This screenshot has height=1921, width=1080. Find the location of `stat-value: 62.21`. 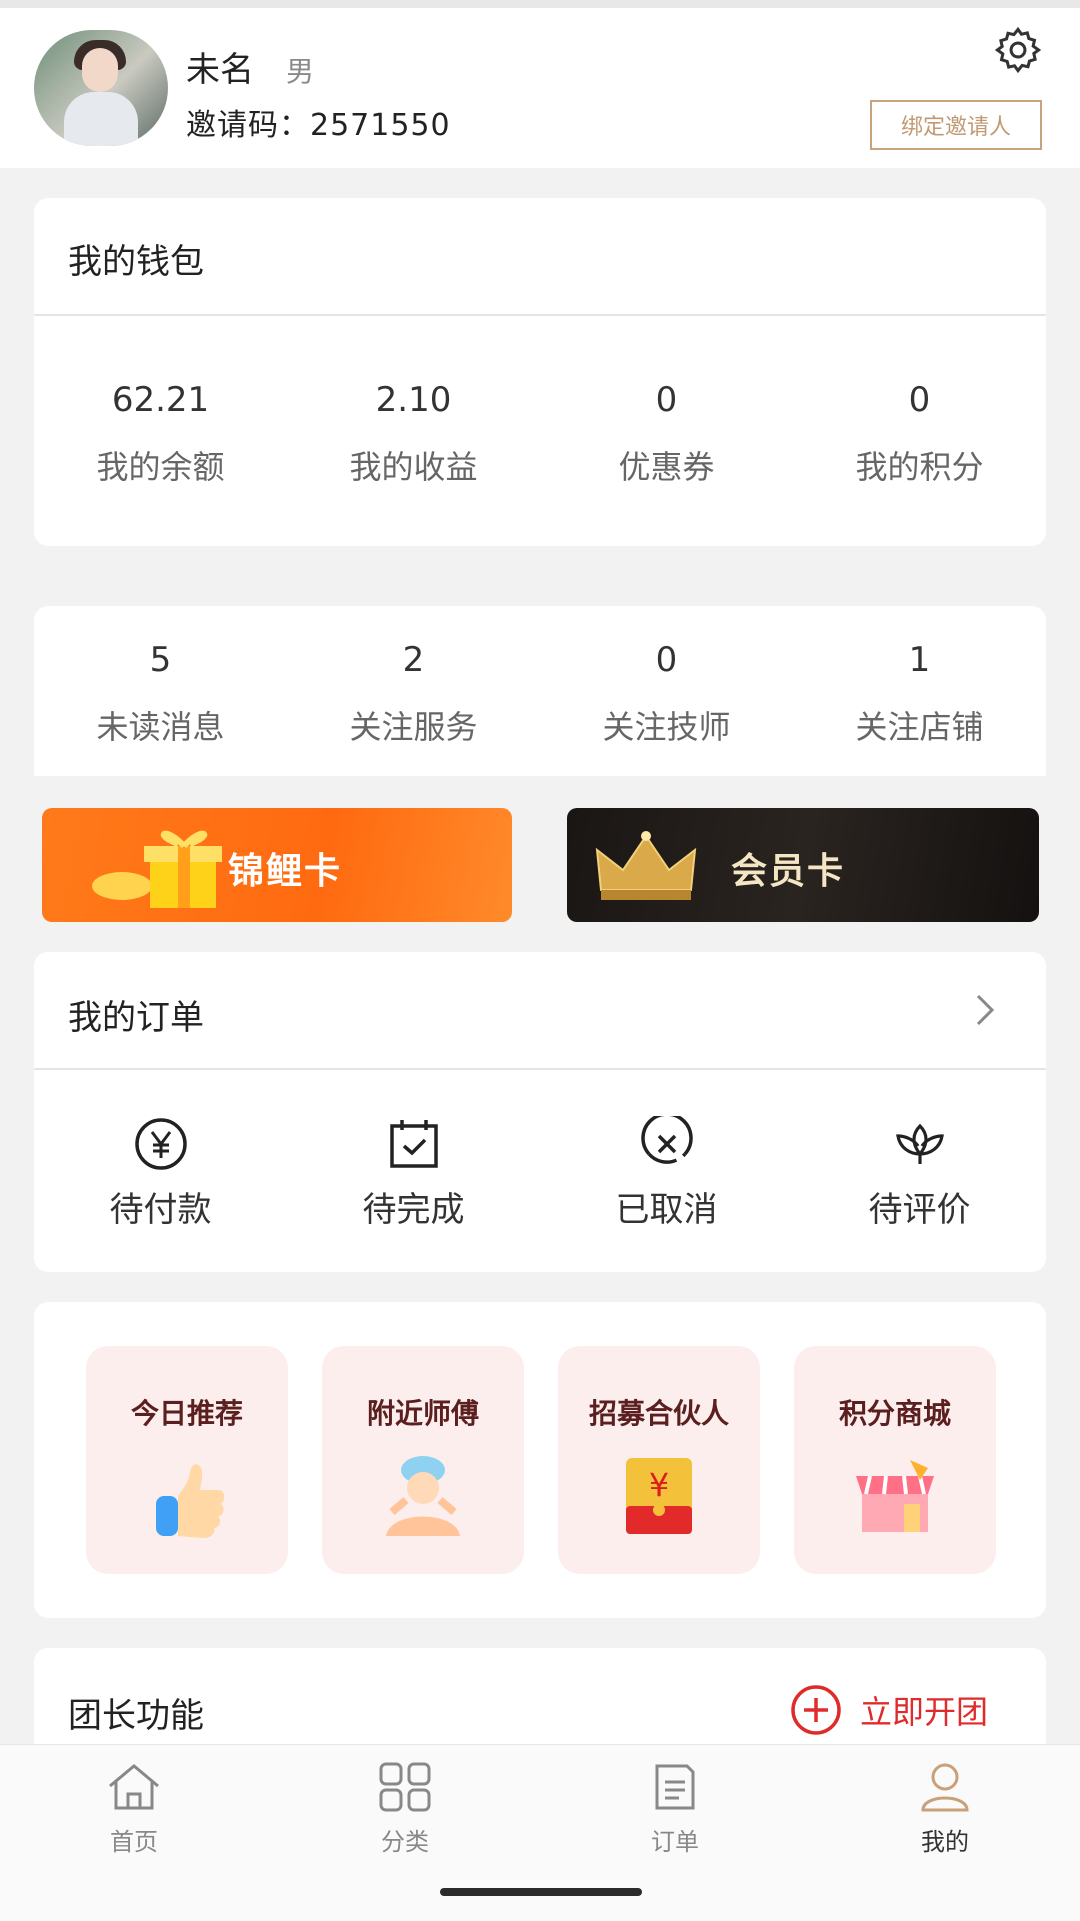

stat-value: 62.21 is located at coordinates (160, 400).